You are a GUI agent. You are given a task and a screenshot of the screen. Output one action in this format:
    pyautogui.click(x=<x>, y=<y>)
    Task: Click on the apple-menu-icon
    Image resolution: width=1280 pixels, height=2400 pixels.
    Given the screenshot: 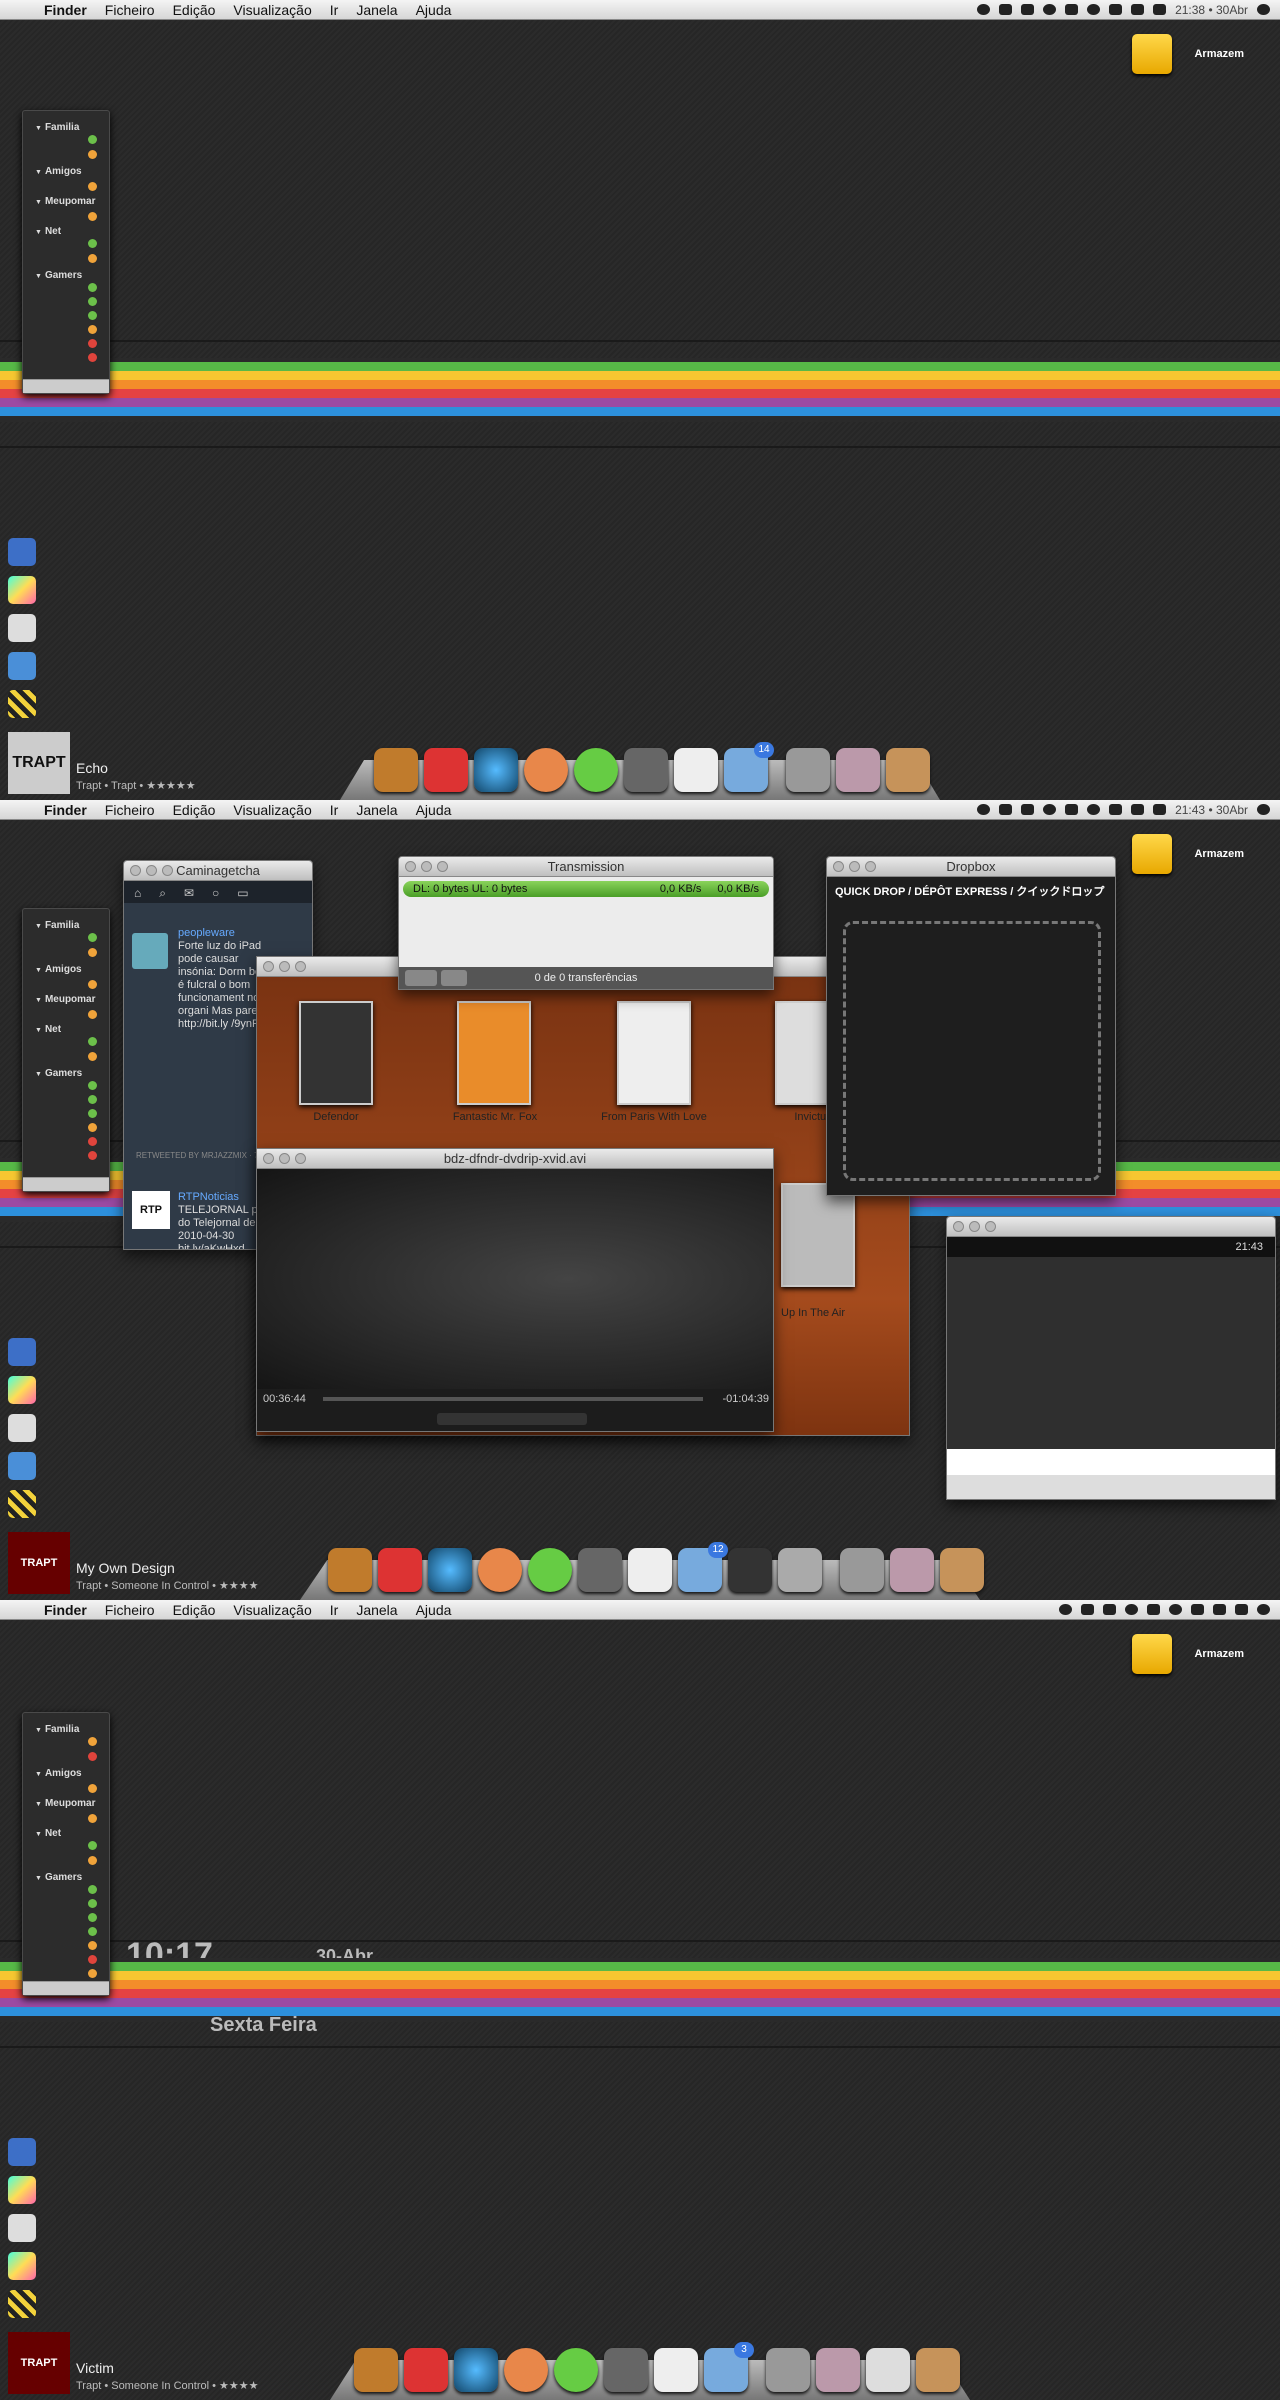 What is the action you would take?
    pyautogui.click(x=24, y=810)
    